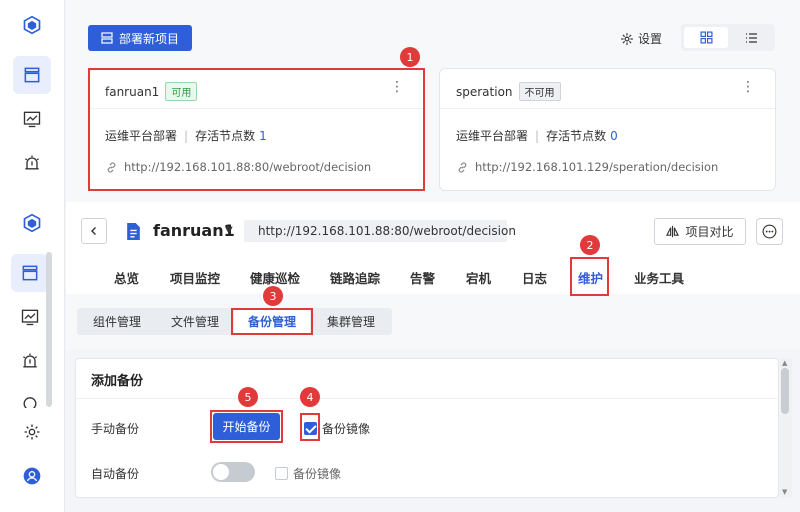 The image size is (800, 512). I want to click on marker-3: 3, so click(273, 296).